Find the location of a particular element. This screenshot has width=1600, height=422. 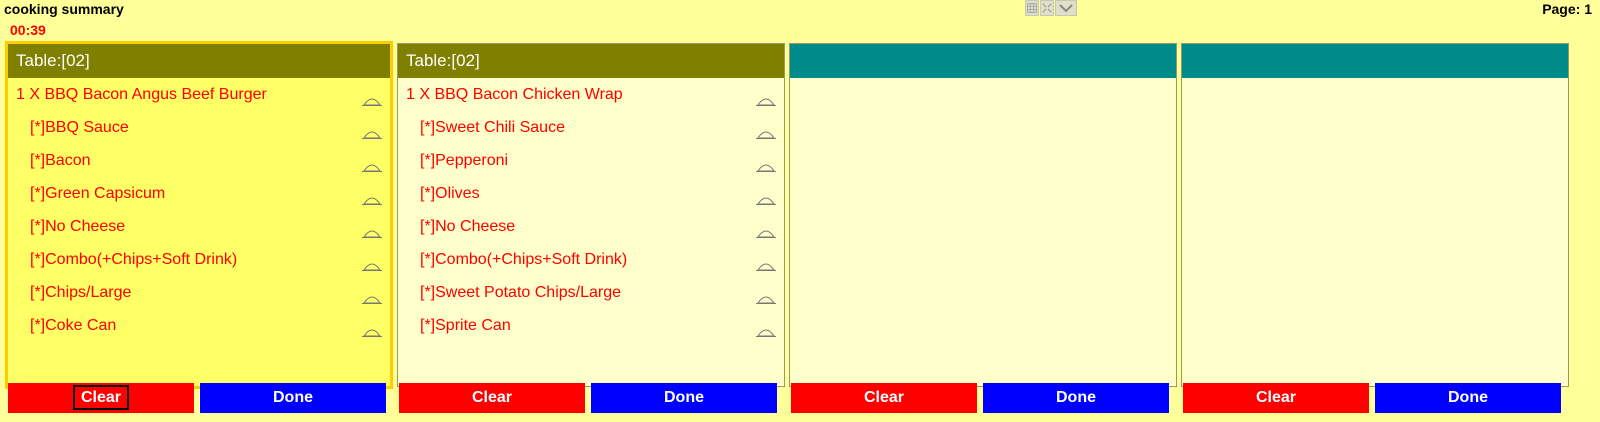

page-indicator: Page: 1 is located at coordinates (1567, 9).